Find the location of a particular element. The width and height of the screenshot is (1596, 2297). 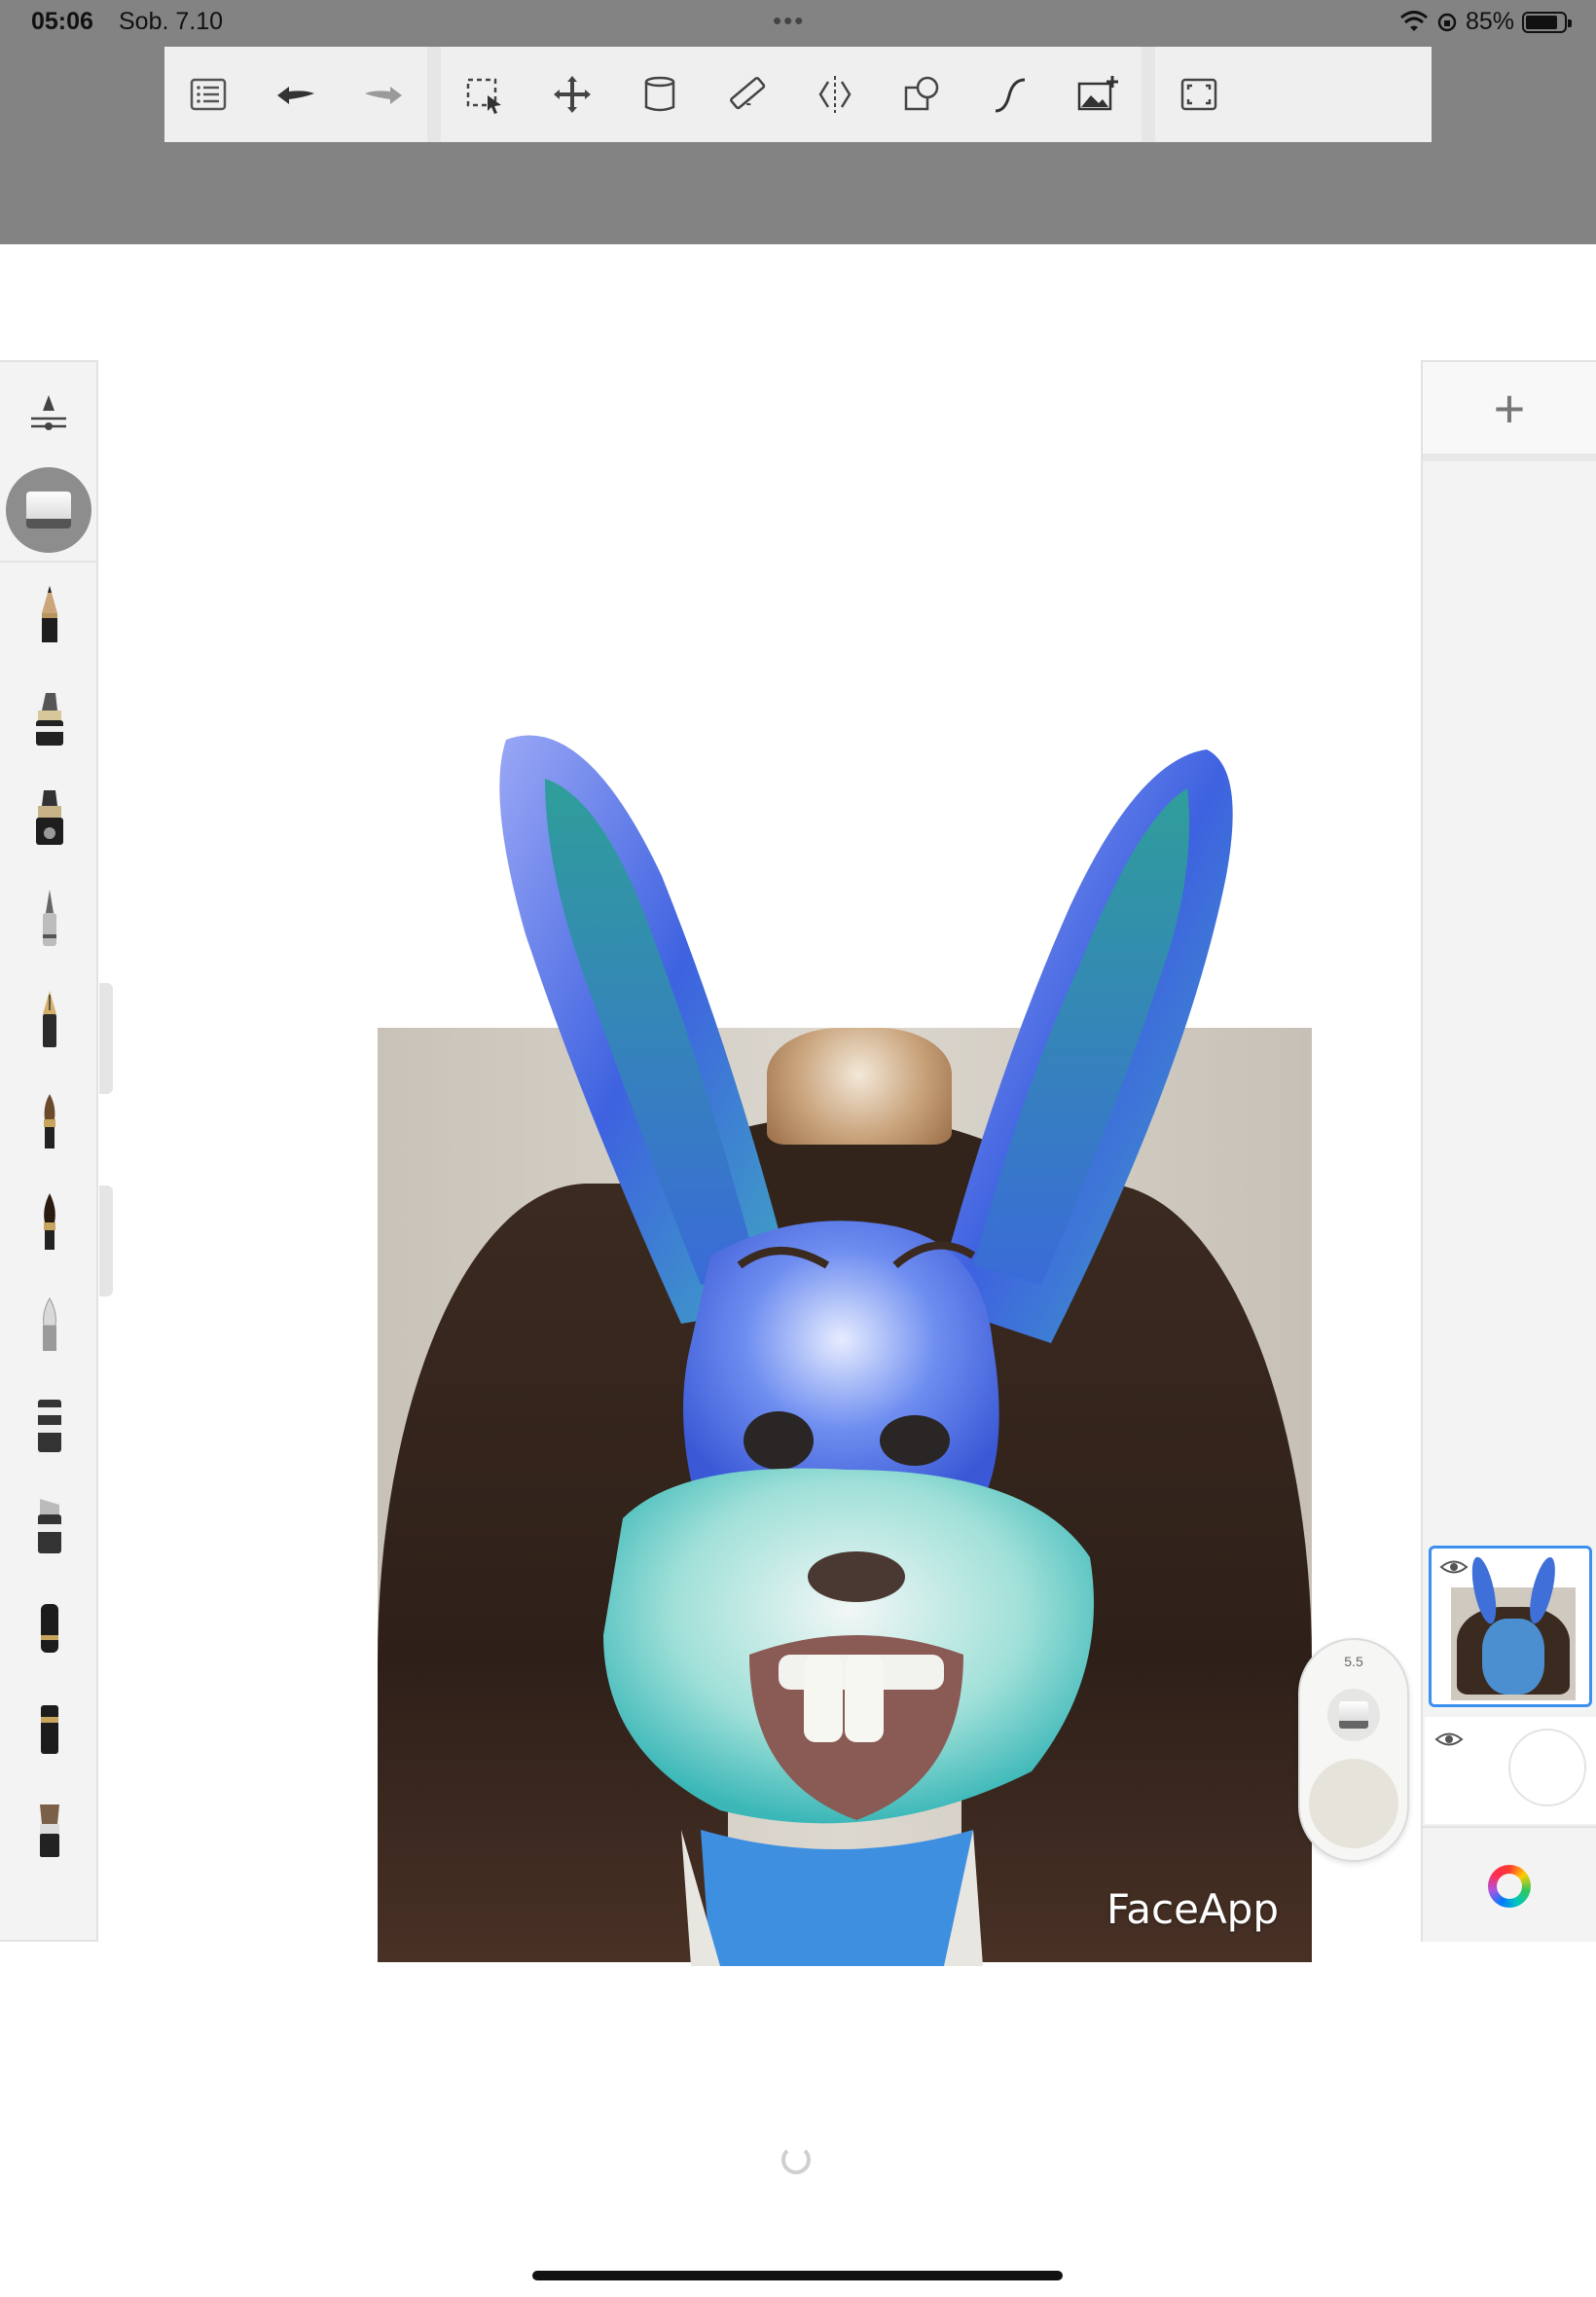

top-region: 05:06 Sob. 7.10 ••• 85% is located at coordinates (798, 122).